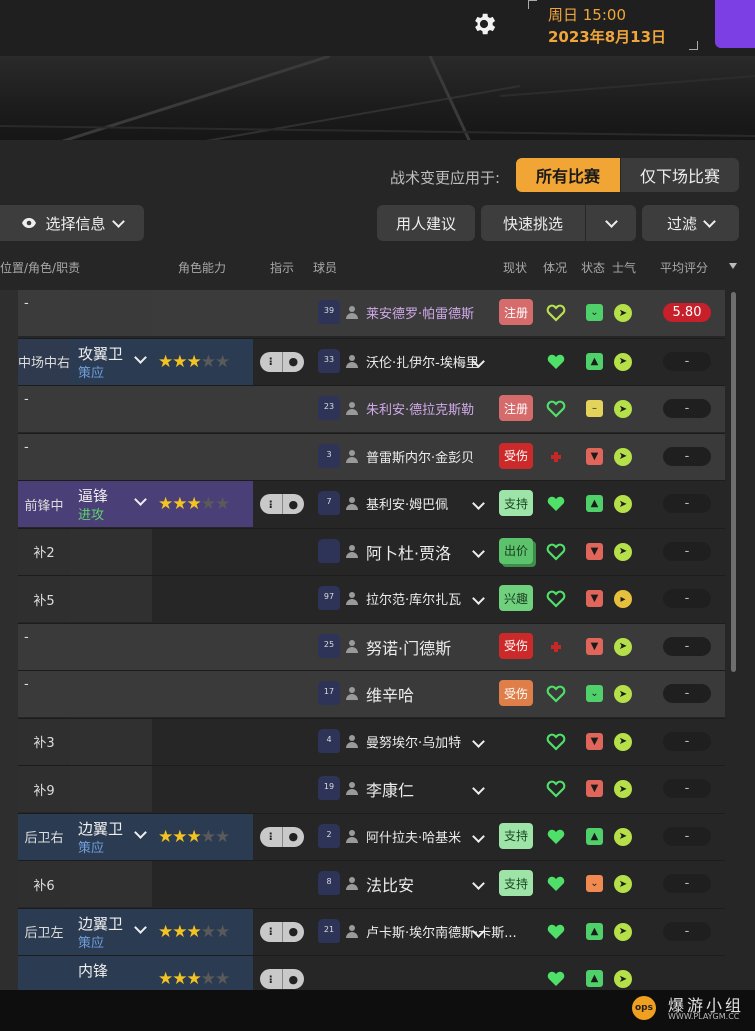 The height and width of the screenshot is (1031, 755). What do you see at coordinates (593, 267) in the screenshot?
I see `header-condition: 状态` at bounding box center [593, 267].